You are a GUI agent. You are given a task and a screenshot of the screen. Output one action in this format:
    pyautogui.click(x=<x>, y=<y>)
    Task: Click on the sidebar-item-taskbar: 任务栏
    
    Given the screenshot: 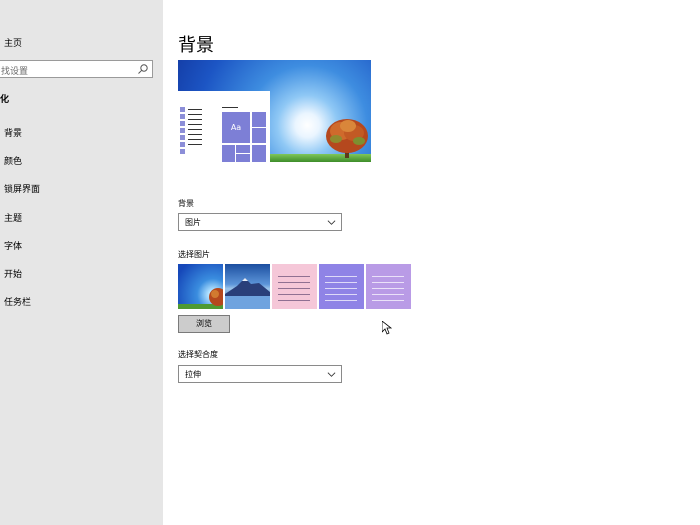 What is the action you would take?
    pyautogui.click(x=17, y=301)
    